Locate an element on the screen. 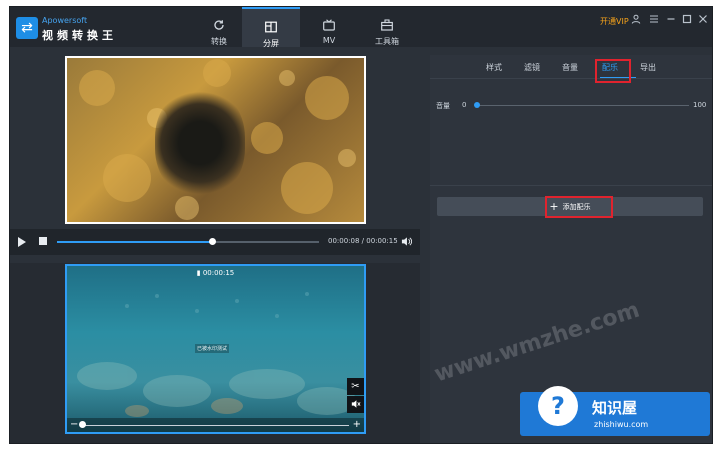  zoom-in-icon: + is located at coordinates (357, 424).